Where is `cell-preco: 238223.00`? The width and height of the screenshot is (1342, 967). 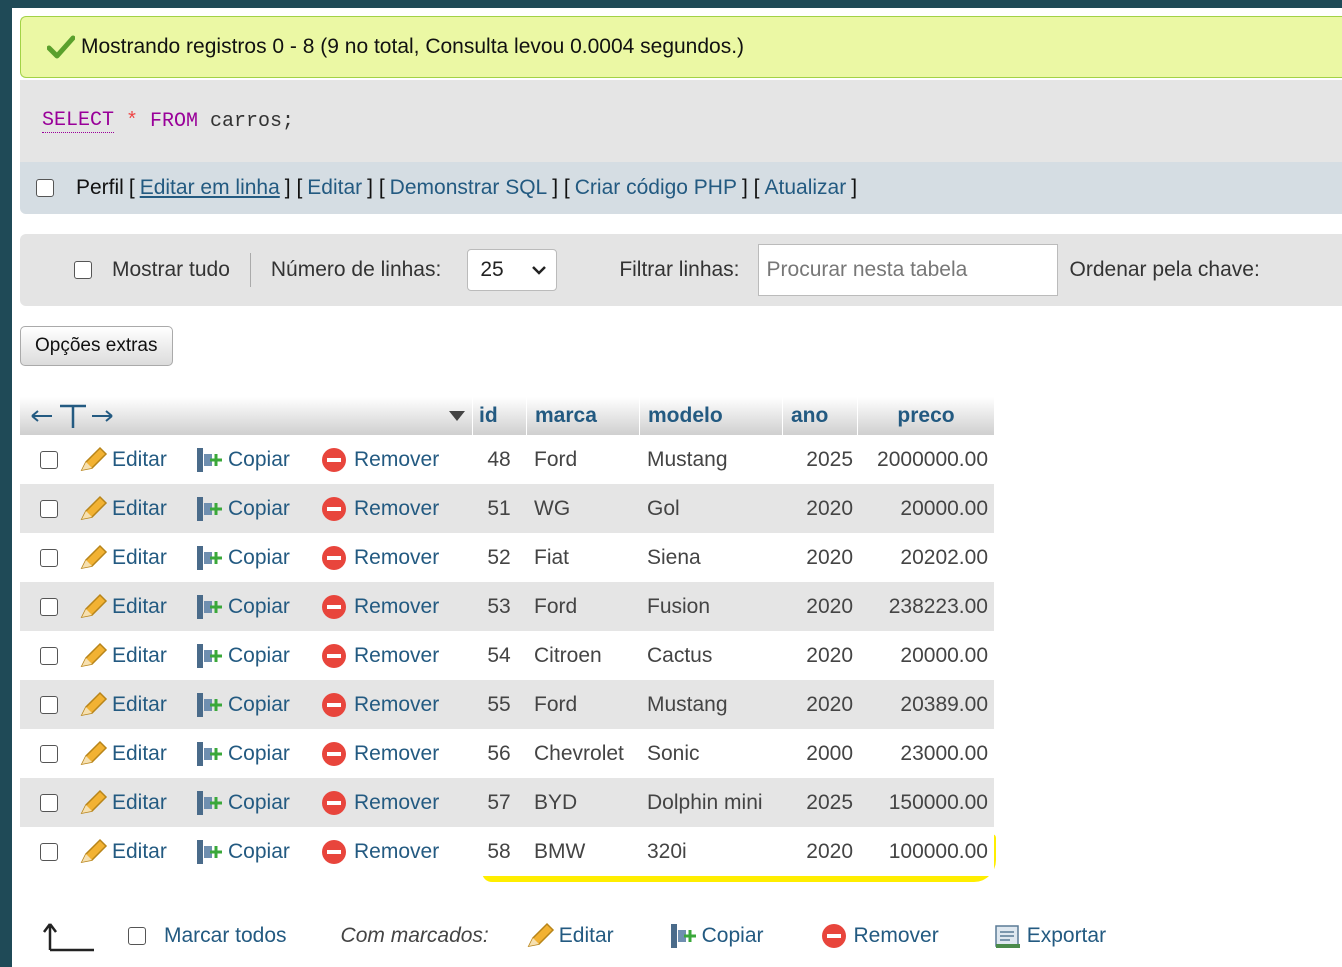 cell-preco: 238223.00 is located at coordinates (925, 607).